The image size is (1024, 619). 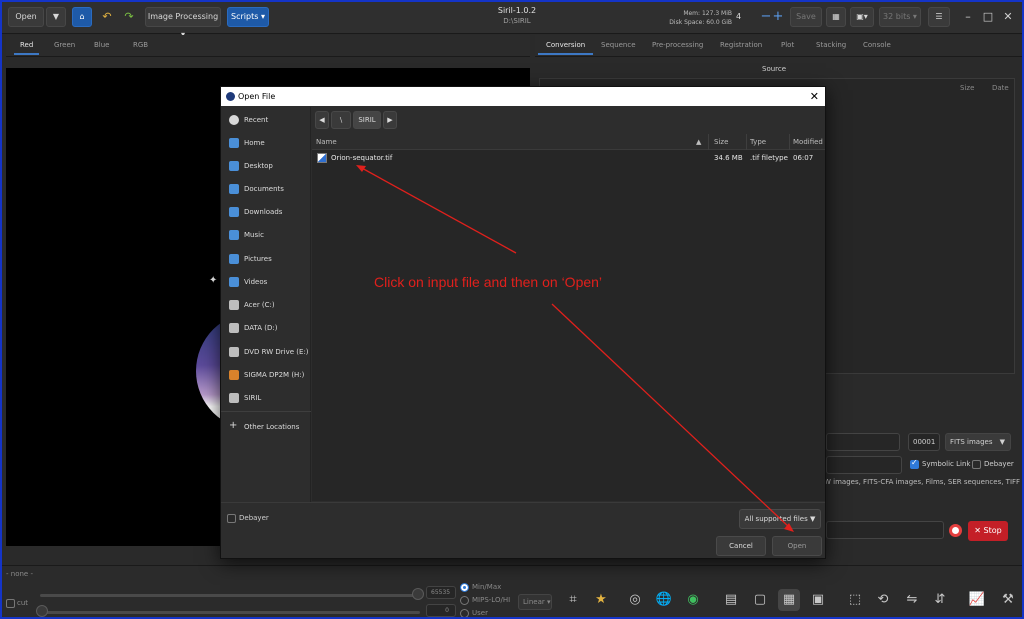 I want to click on bit-depth-select: 32 bits ▾, so click(x=900, y=17).